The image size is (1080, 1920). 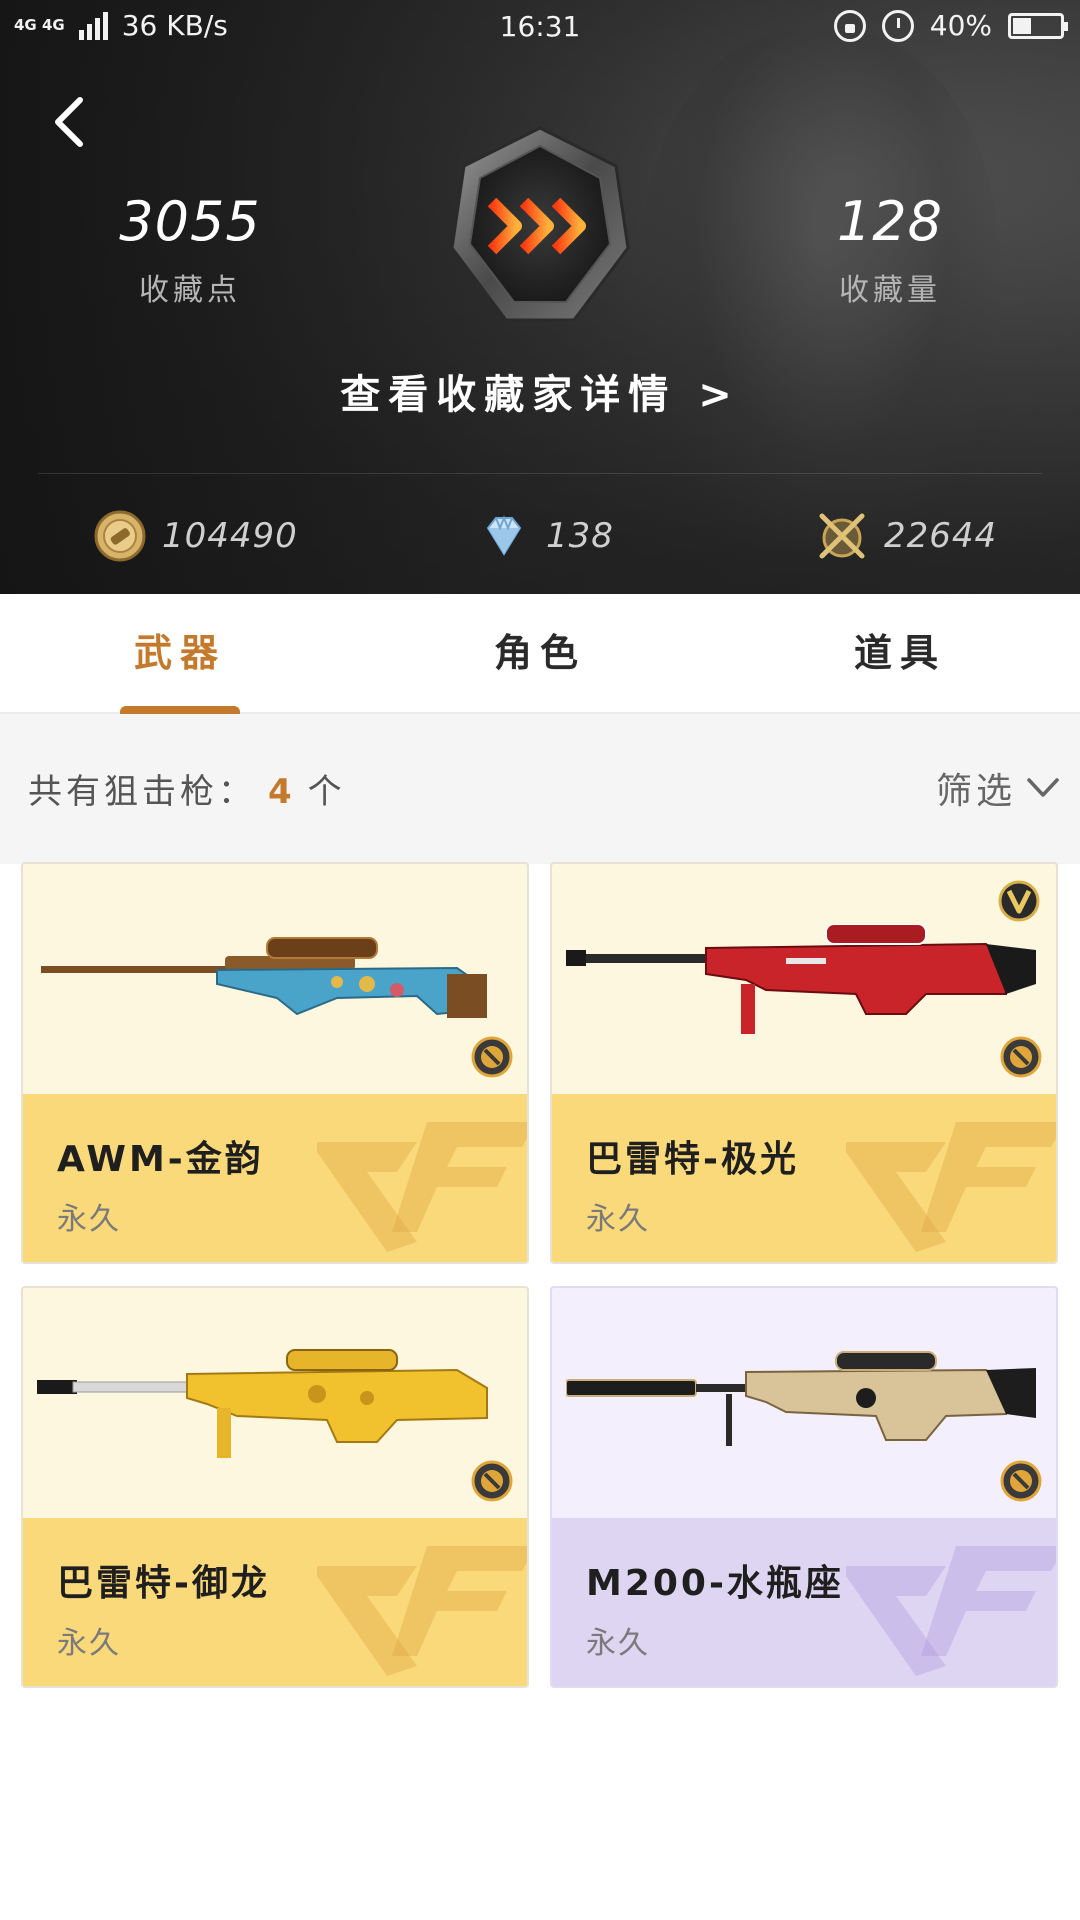 I want to click on crossed-guns-icon, so click(x=842, y=536).